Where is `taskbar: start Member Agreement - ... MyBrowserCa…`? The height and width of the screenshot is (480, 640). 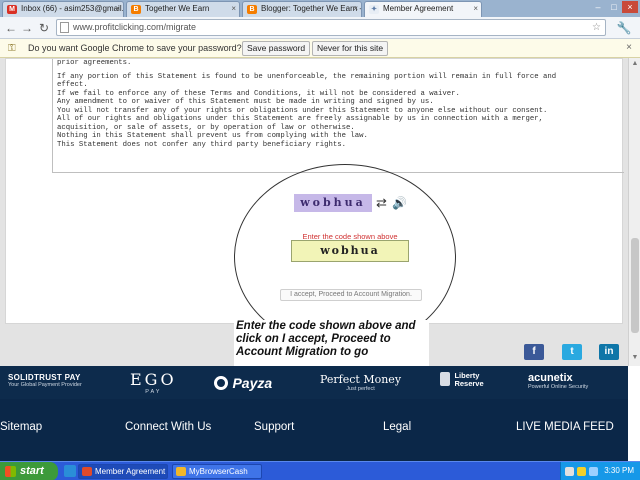 taskbar: start Member Agreement - ... MyBrowserCa… is located at coordinates (320, 470).